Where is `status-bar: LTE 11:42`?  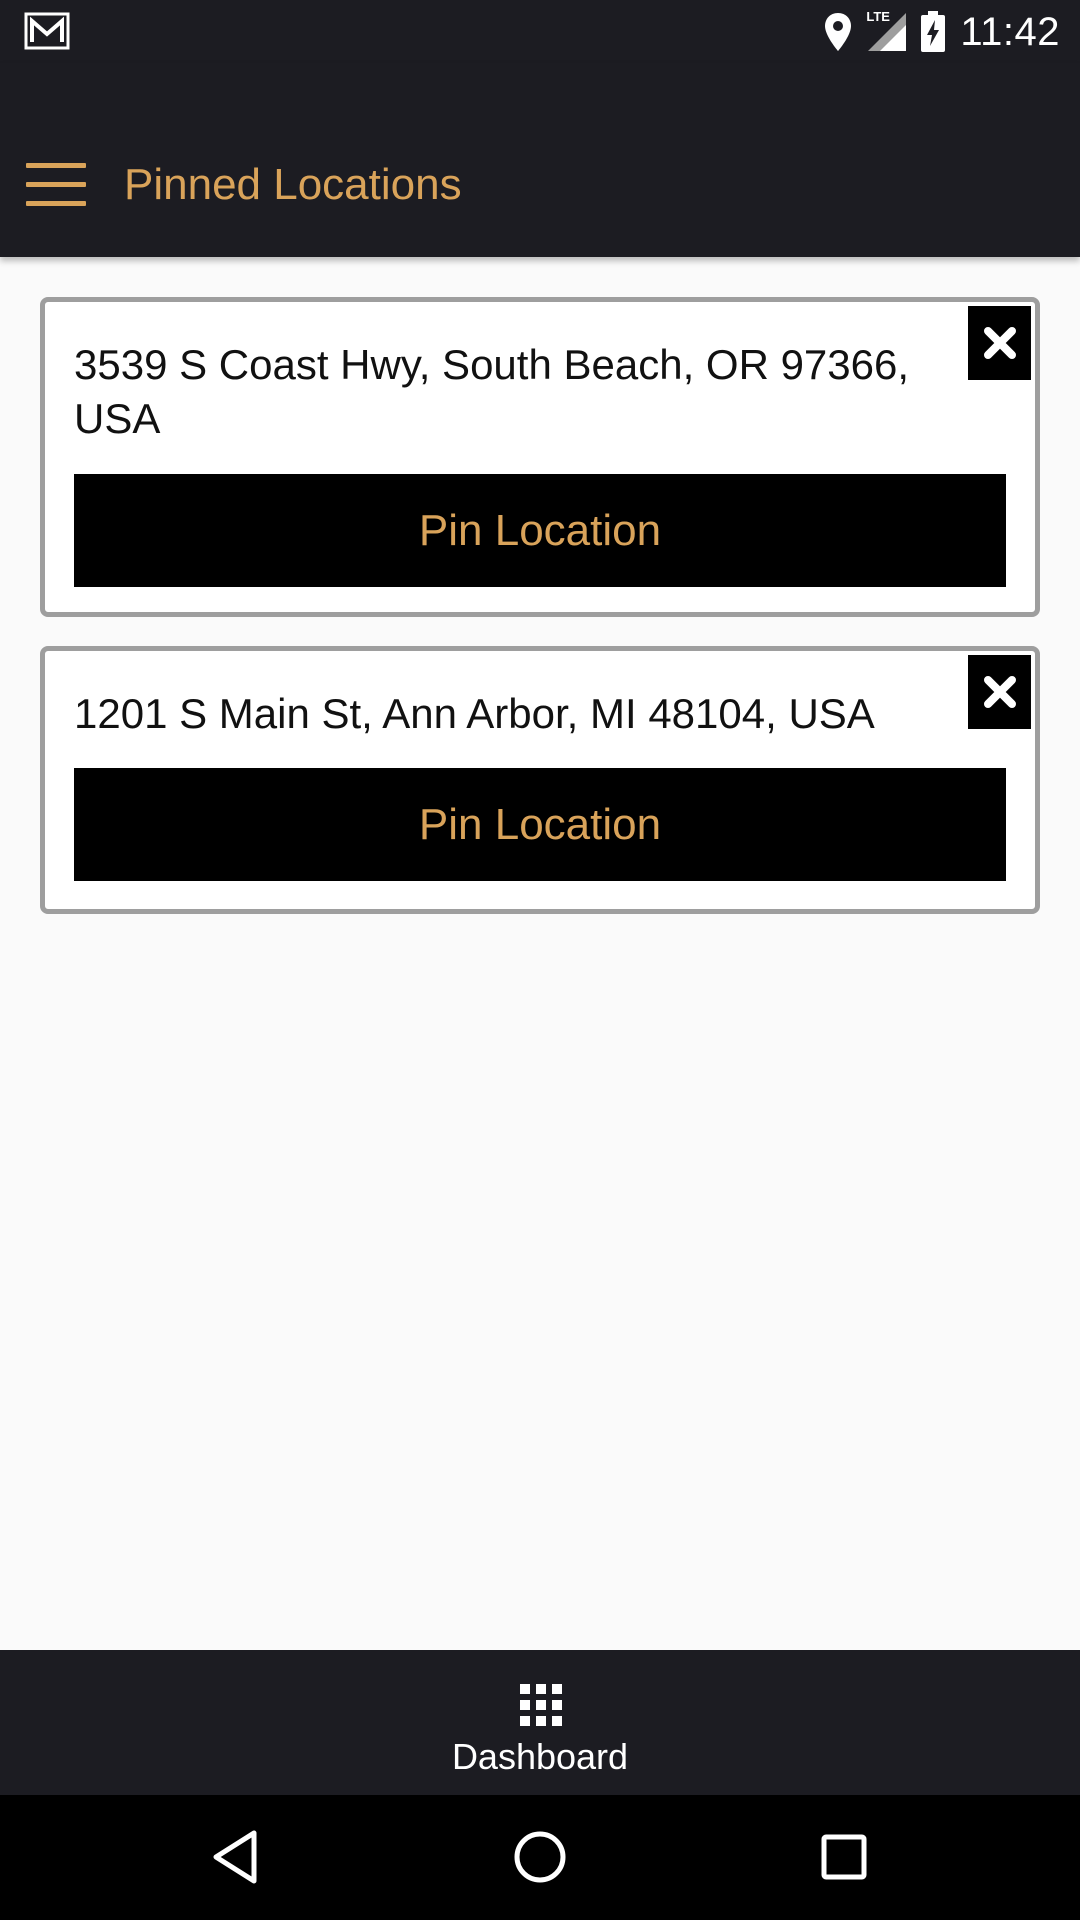 status-bar: LTE 11:42 is located at coordinates (540, 31).